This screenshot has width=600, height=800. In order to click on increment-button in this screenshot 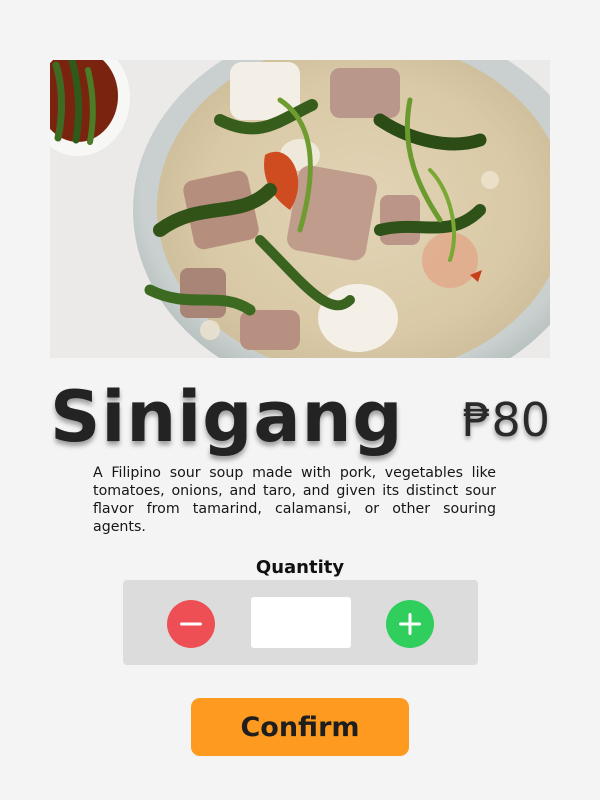, I will do `click(410, 624)`.